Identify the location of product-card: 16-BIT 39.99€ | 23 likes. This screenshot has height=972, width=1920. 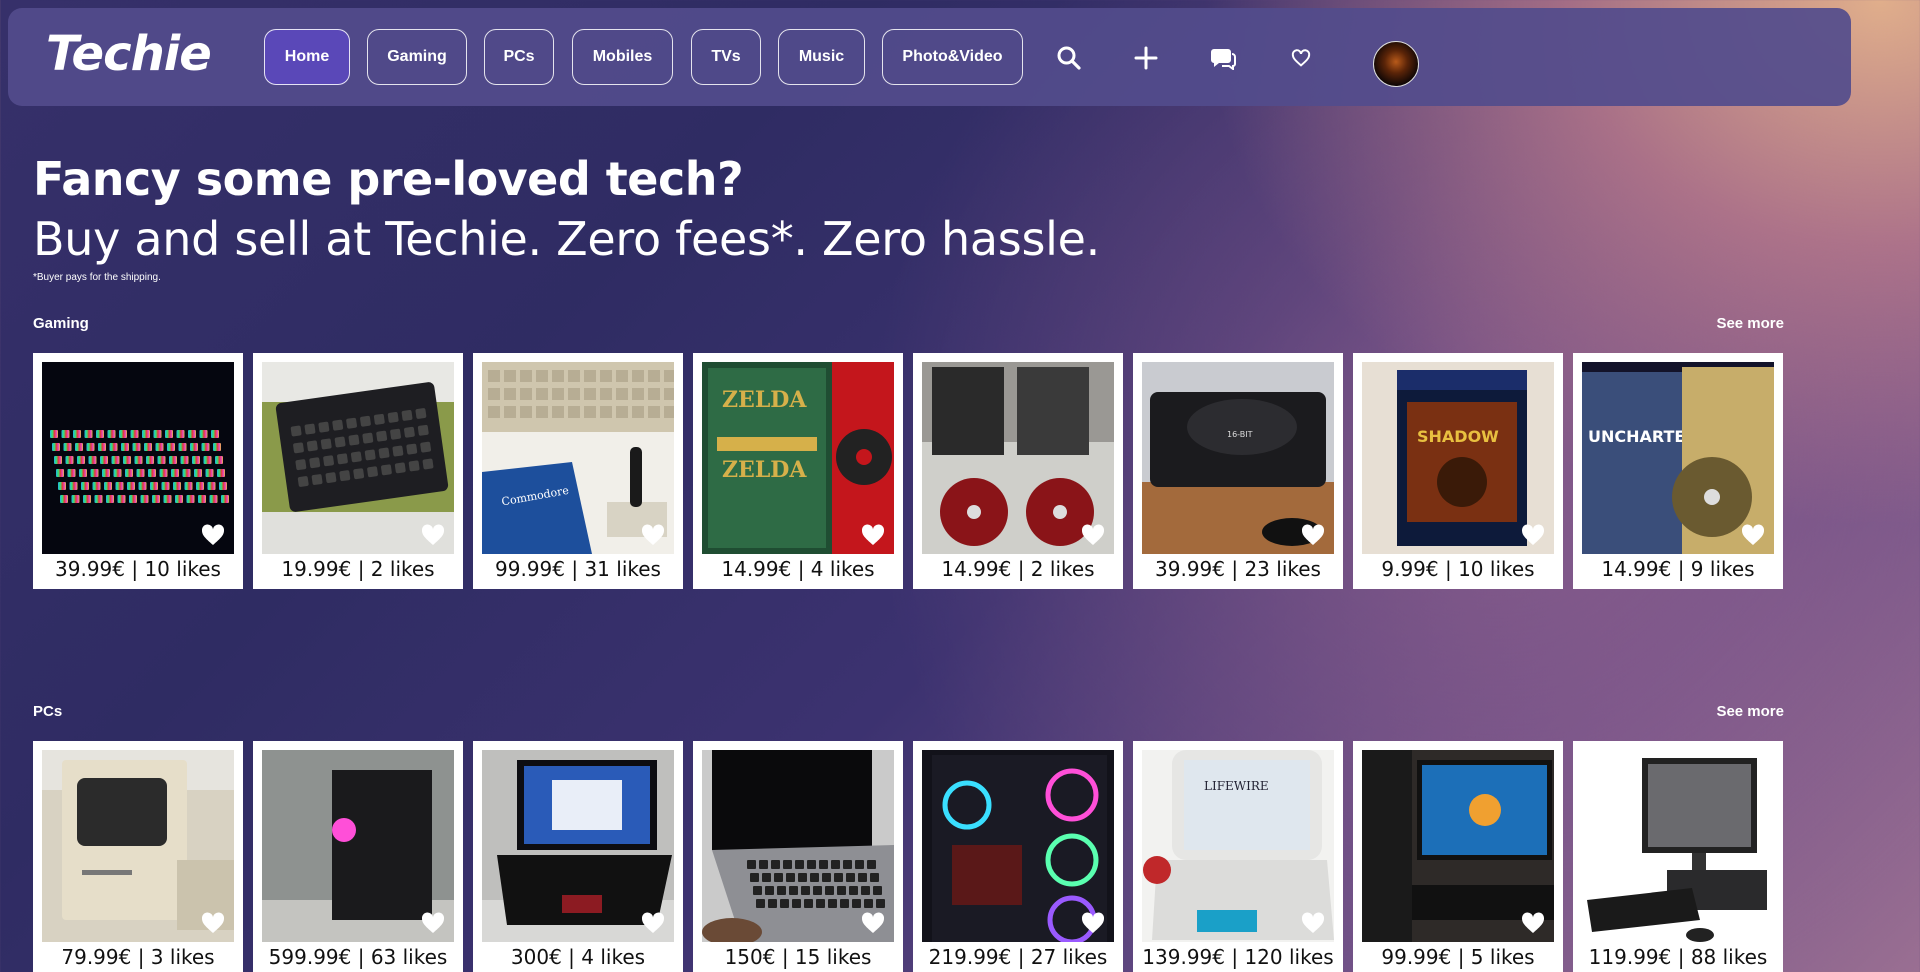
(1238, 471).